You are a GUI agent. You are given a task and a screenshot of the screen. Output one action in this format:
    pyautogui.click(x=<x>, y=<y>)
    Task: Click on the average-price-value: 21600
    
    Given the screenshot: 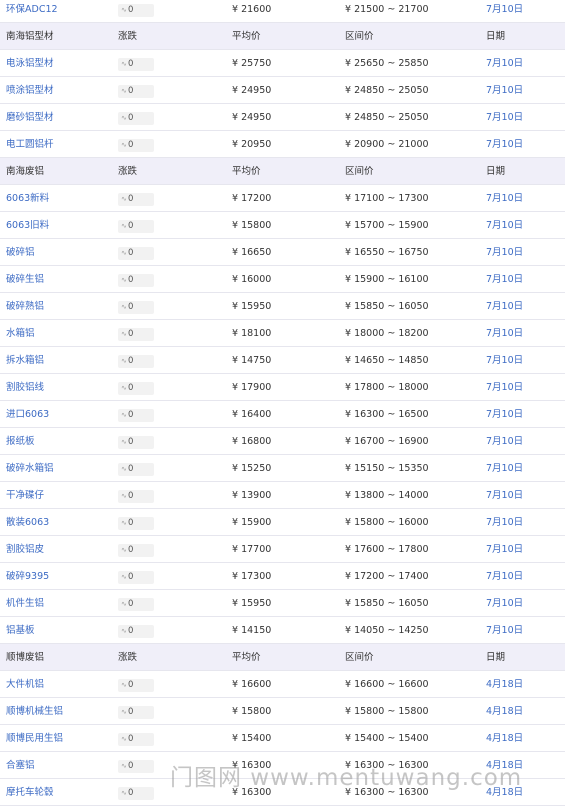 What is the action you would take?
    pyautogui.click(x=256, y=9)
    